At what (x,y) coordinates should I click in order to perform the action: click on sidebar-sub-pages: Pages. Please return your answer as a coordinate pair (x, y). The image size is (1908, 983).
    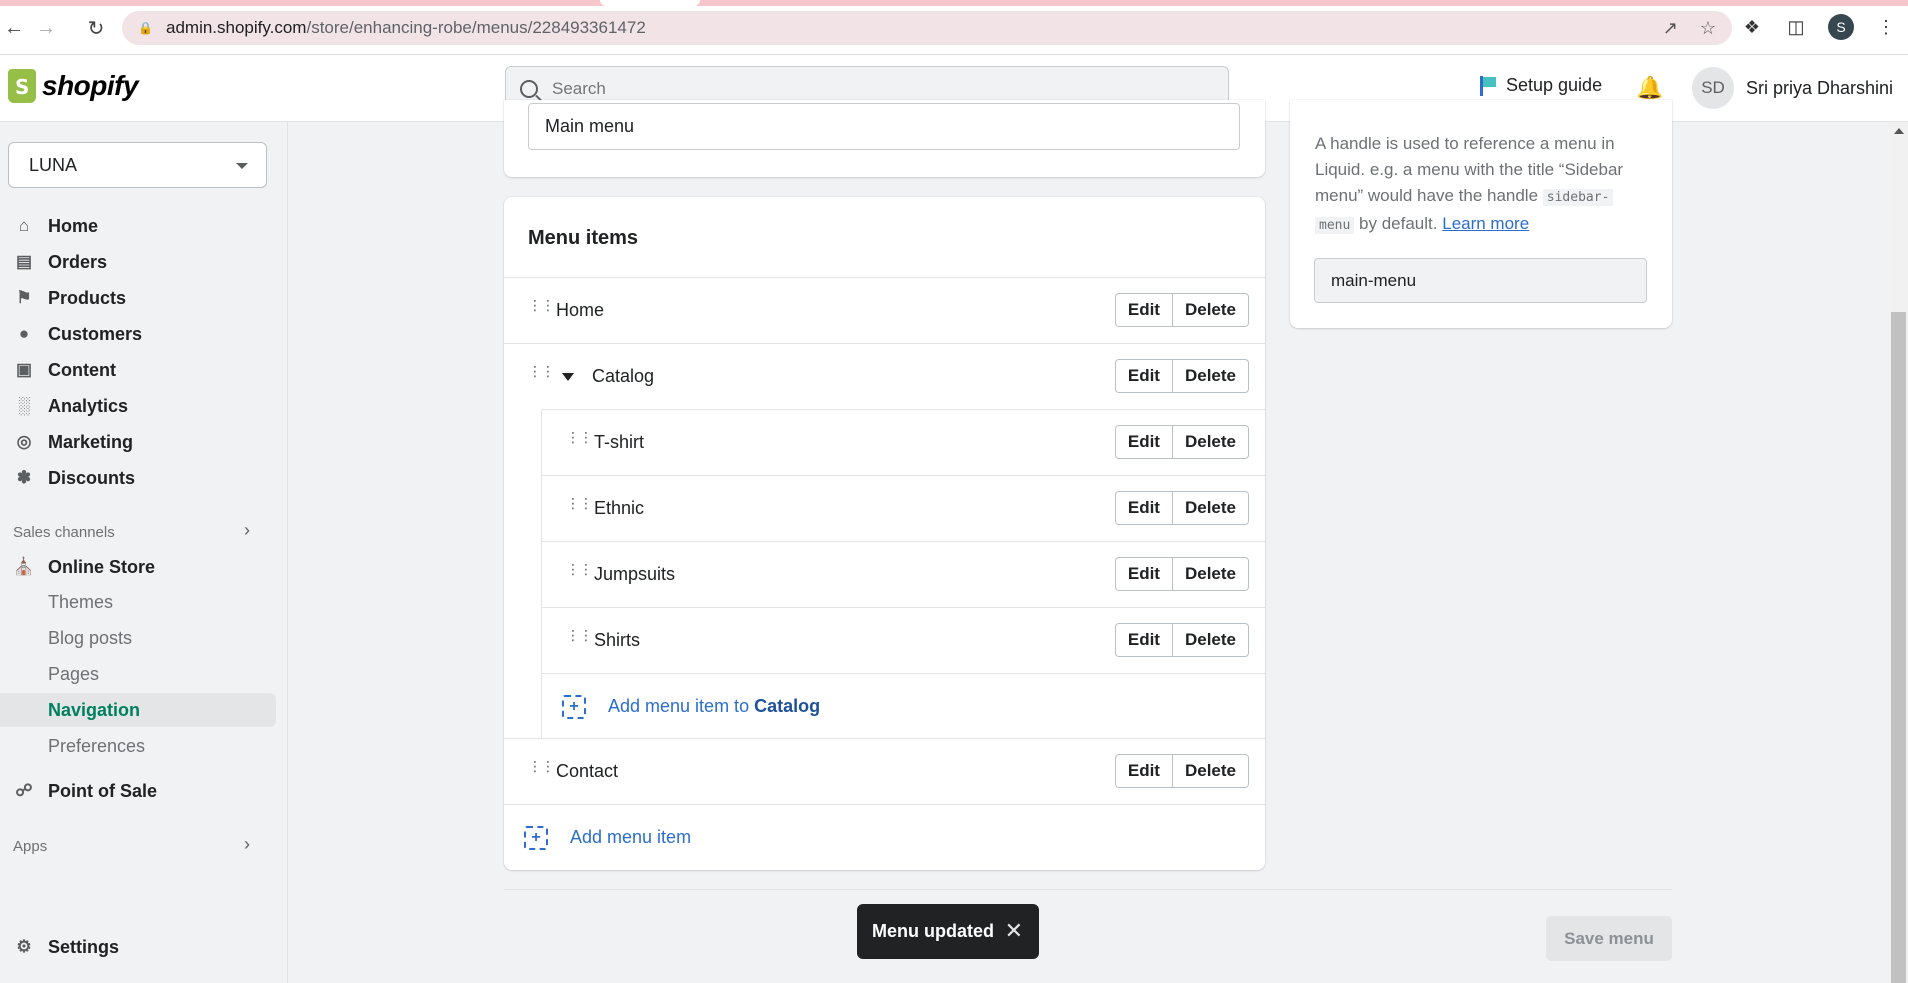
    Looking at the image, I should click on (73, 674).